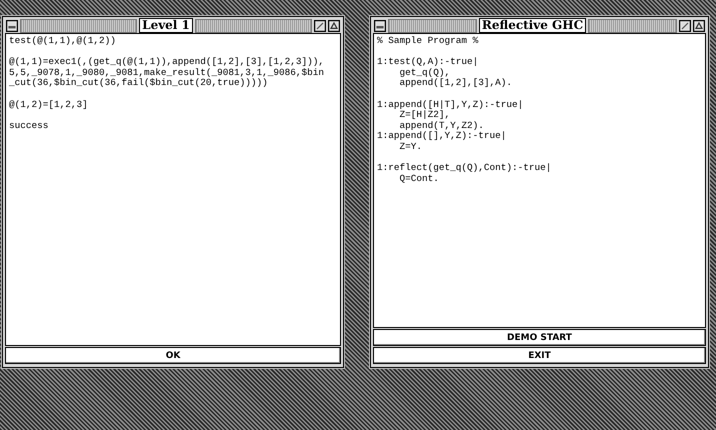  What do you see at coordinates (166, 25) in the screenshot?
I see `window-title: Level 1` at bounding box center [166, 25].